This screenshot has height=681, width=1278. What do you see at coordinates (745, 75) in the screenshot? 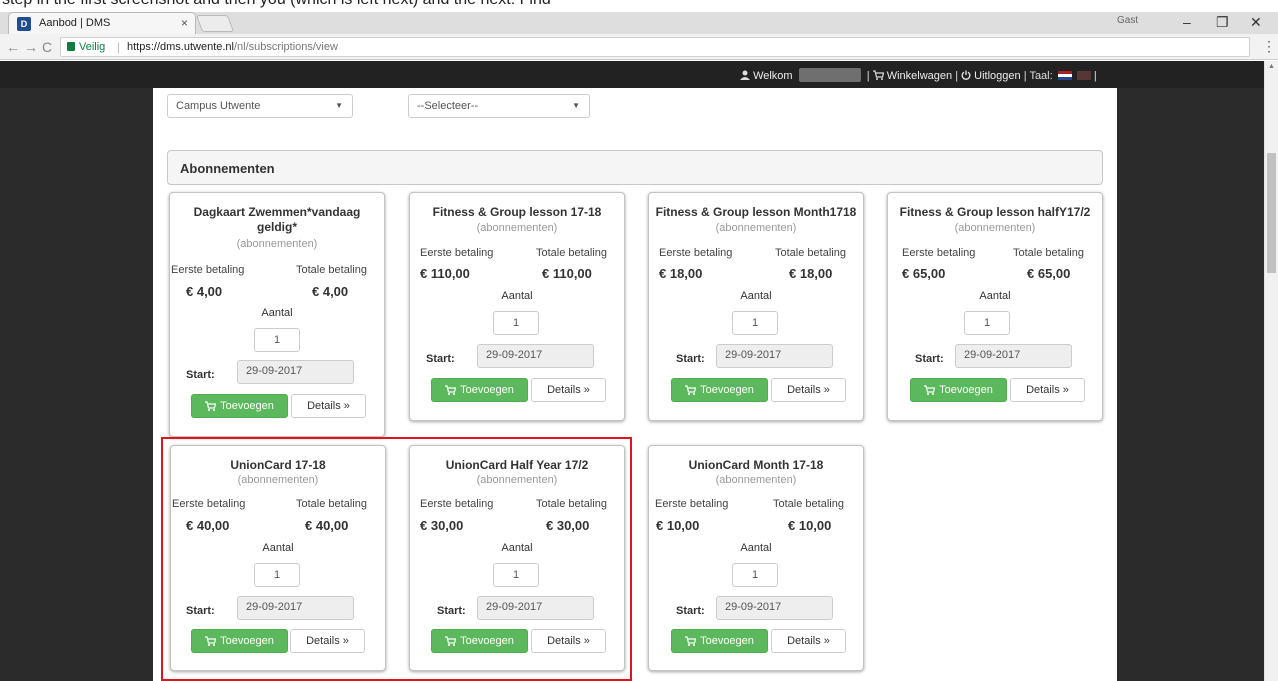
I see `user-icon` at bounding box center [745, 75].